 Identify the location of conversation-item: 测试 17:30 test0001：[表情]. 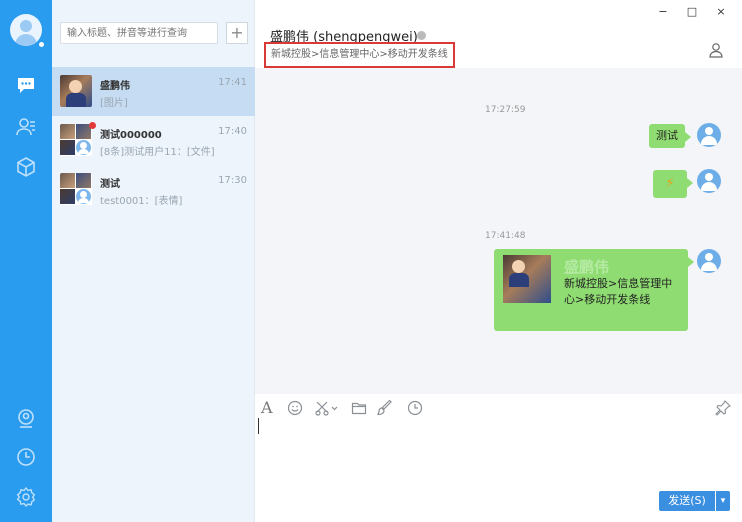
(153, 189).